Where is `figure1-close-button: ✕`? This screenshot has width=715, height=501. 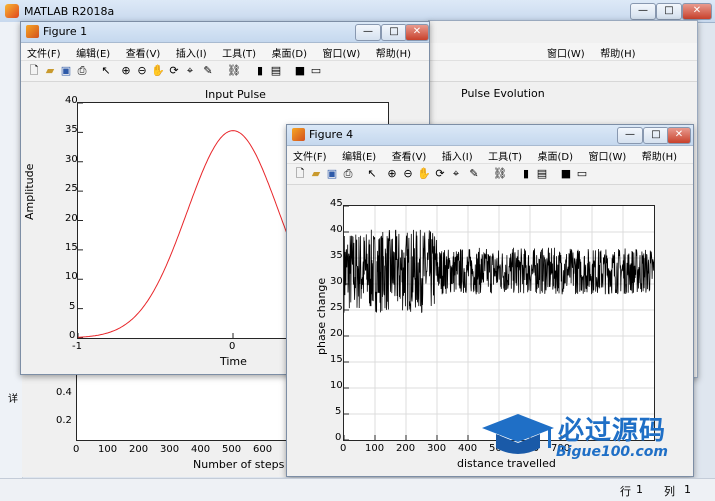 figure1-close-button: ✕ is located at coordinates (417, 32).